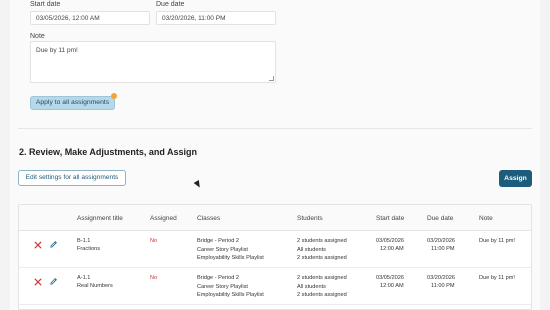 The image size is (550, 310). Describe the element at coordinates (216, 18) in the screenshot. I see `due-date-field: 03/20/2026, 11:00 PM` at that location.